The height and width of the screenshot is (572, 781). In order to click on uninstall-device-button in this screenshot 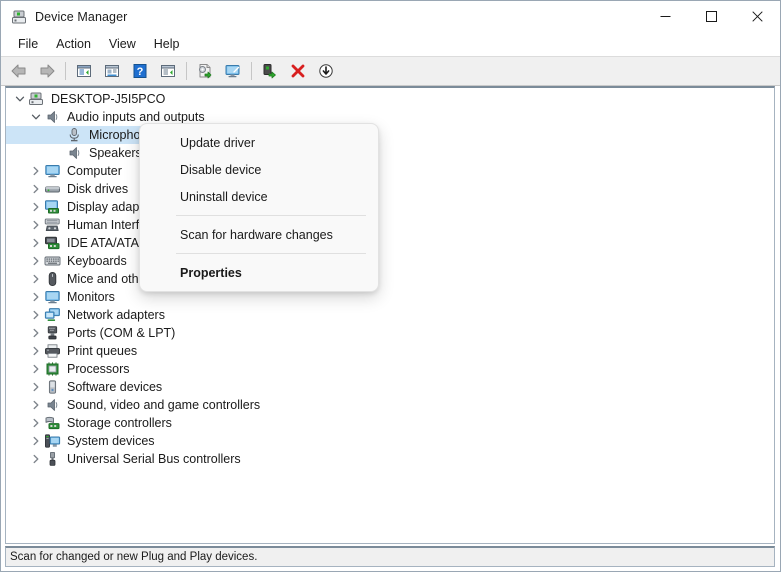, I will do `click(298, 71)`.